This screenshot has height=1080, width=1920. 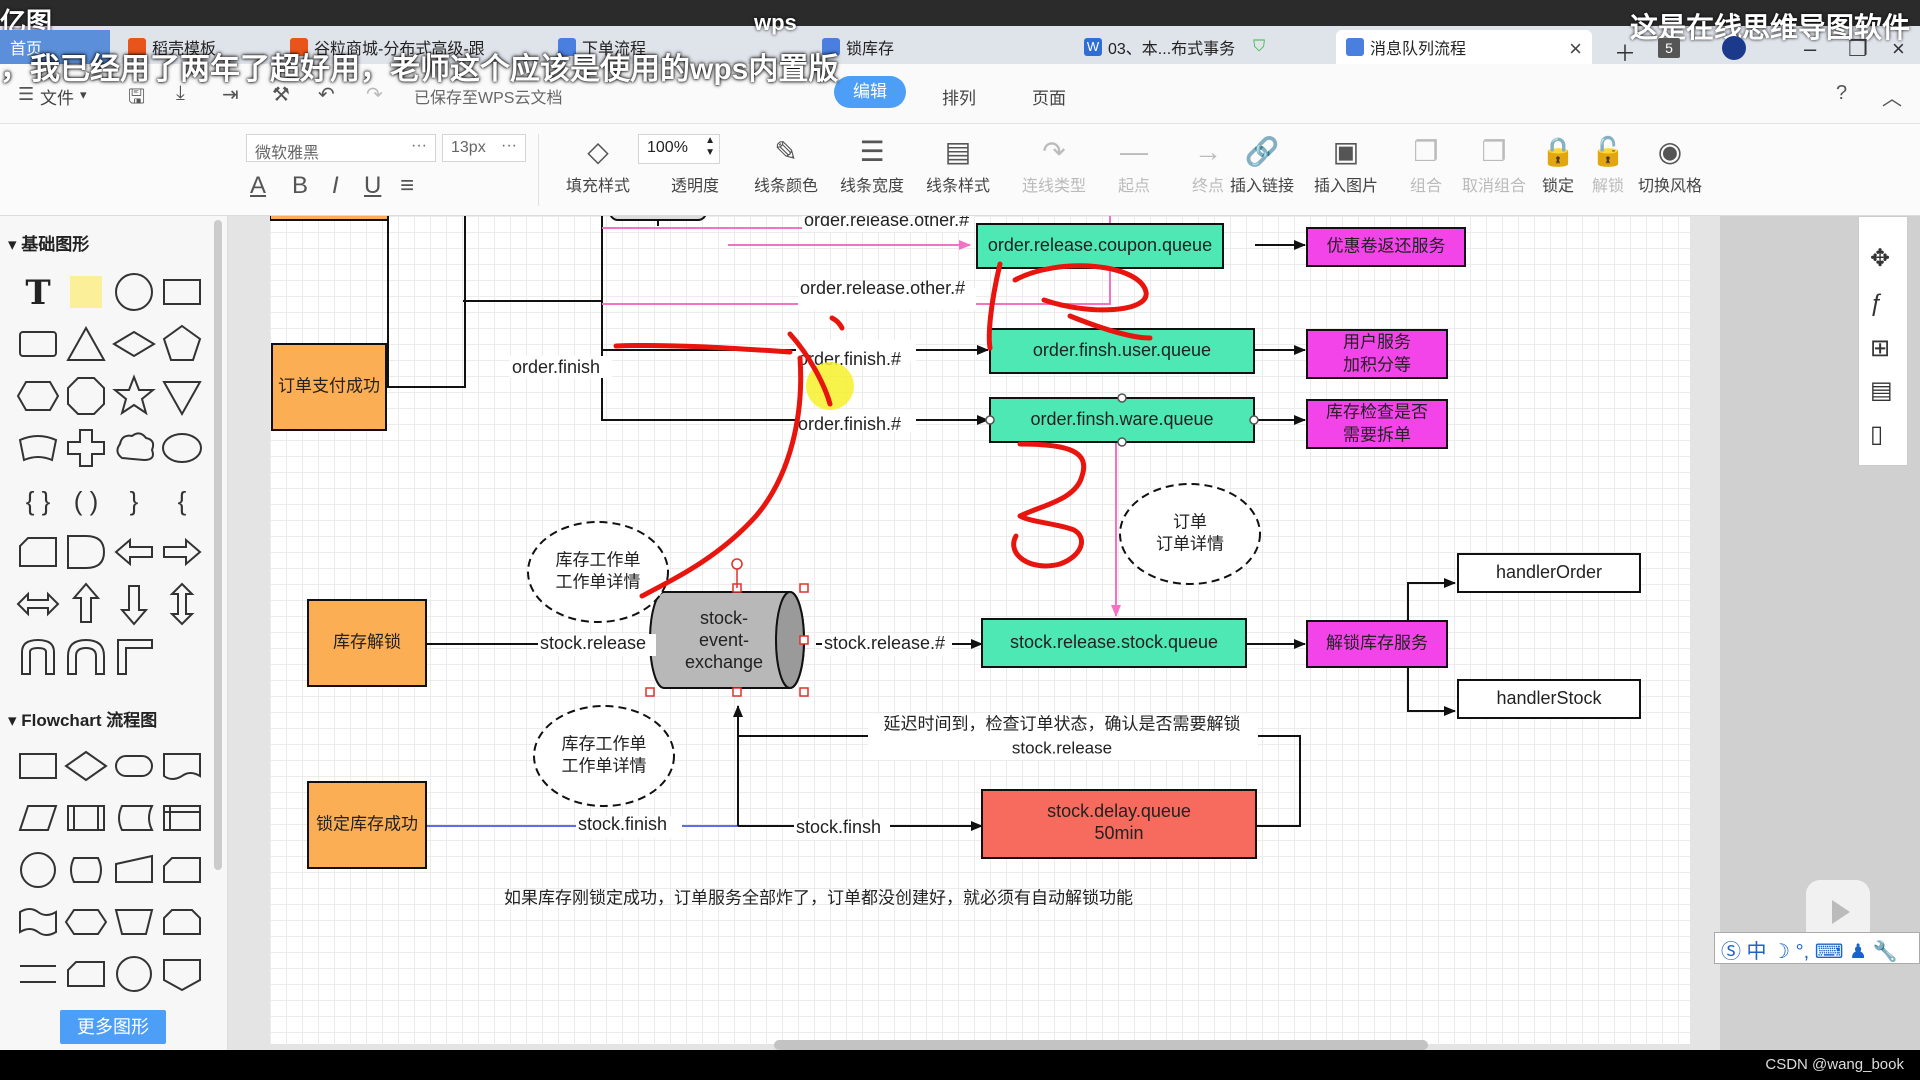 I want to click on right-brace-shape-icon: }, so click(x=134, y=500).